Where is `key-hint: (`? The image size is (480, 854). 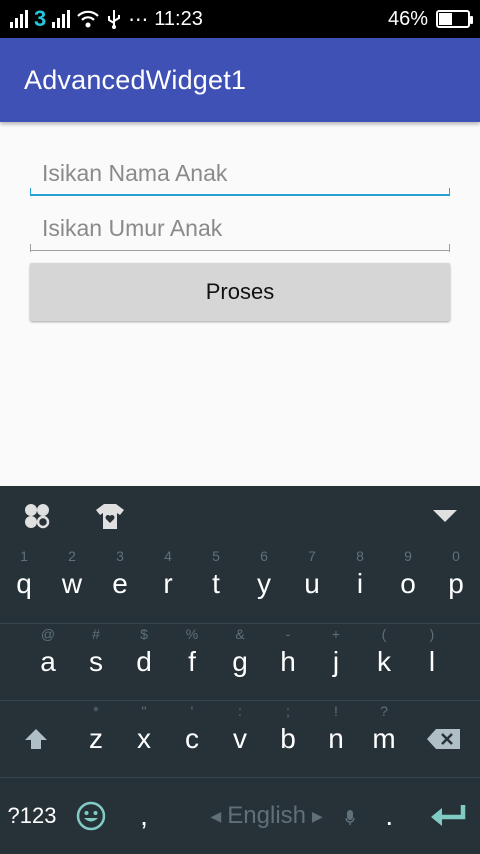
key-hint: ( is located at coordinates (384, 634).